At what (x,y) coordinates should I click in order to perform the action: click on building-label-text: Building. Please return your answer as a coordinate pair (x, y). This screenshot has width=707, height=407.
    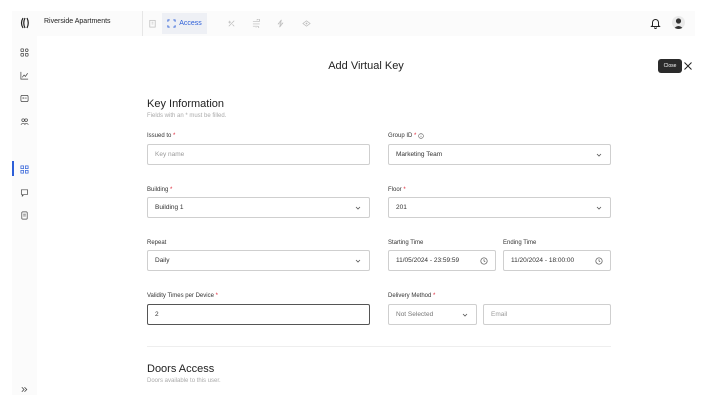
    Looking at the image, I should click on (158, 190).